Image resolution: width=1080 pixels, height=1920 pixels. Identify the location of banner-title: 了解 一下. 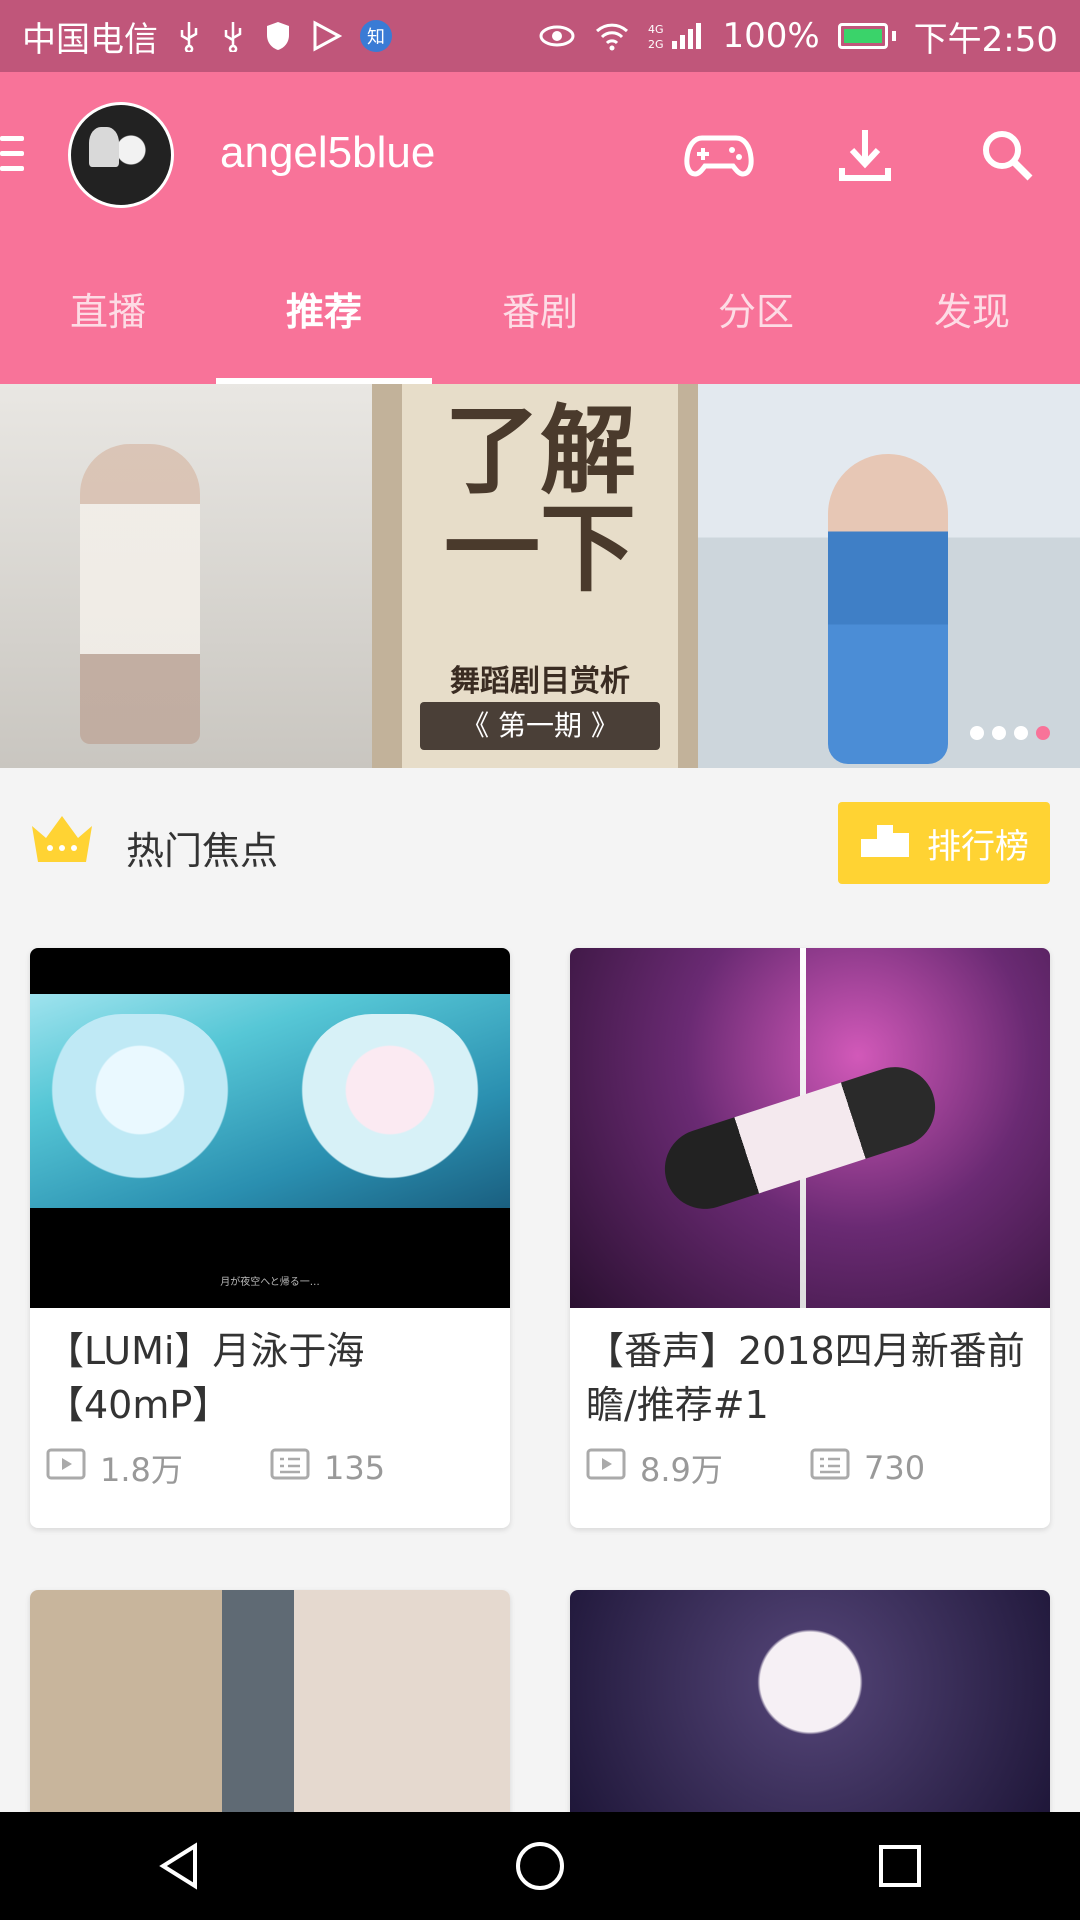
(540, 499).